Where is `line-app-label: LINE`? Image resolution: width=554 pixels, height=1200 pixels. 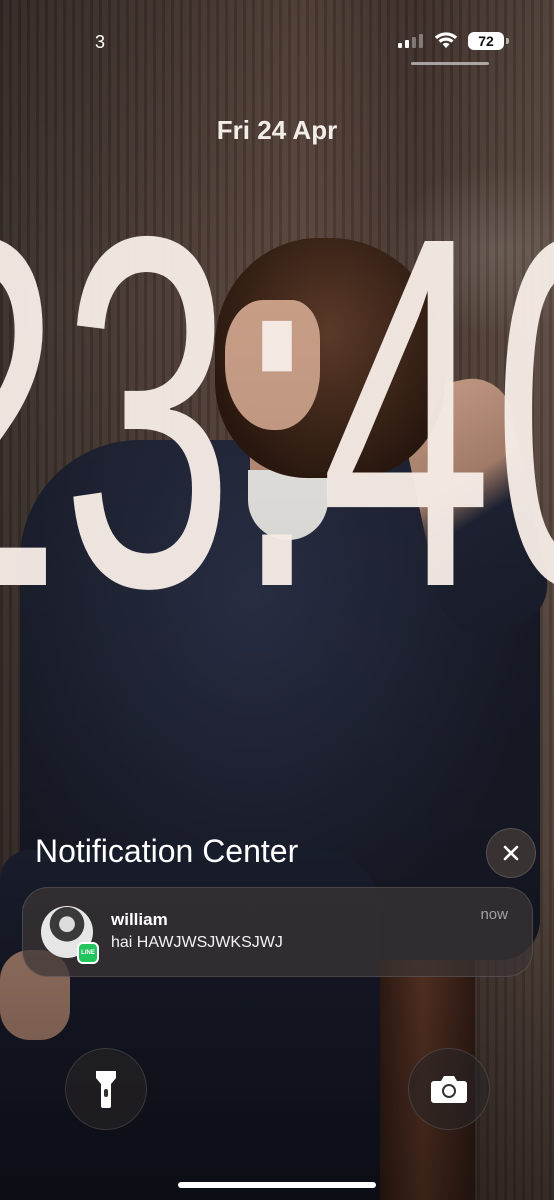 line-app-label: LINE is located at coordinates (88, 953).